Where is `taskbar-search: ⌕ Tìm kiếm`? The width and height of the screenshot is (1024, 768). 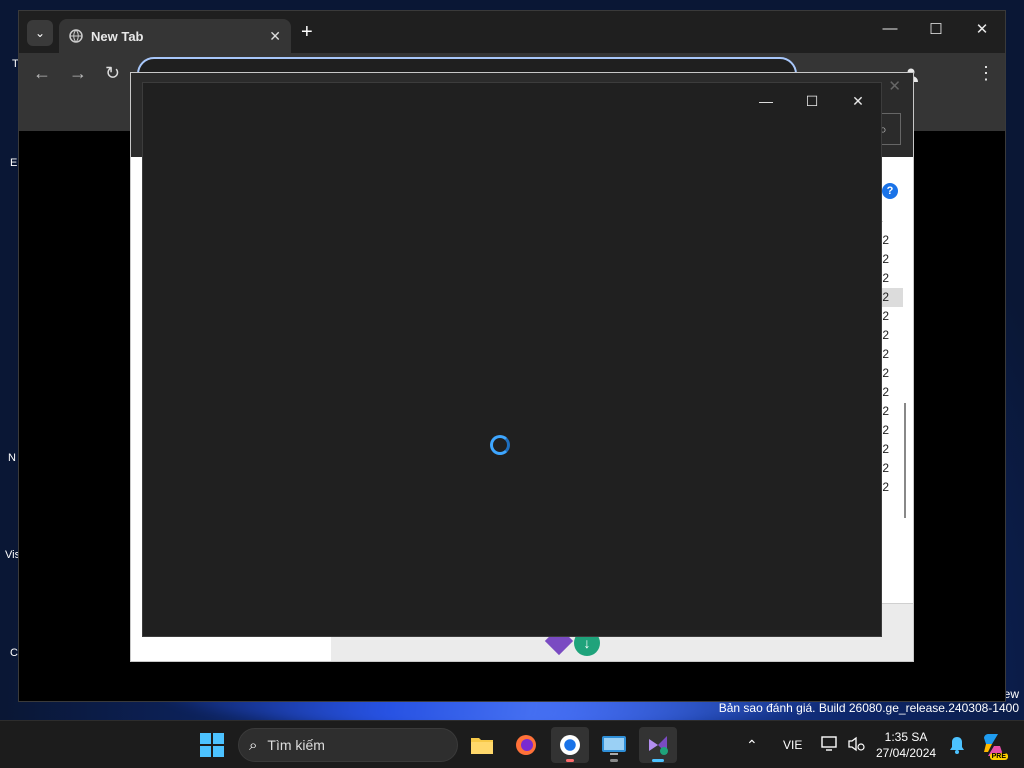
taskbar-search: ⌕ Tìm kiếm is located at coordinates (348, 745).